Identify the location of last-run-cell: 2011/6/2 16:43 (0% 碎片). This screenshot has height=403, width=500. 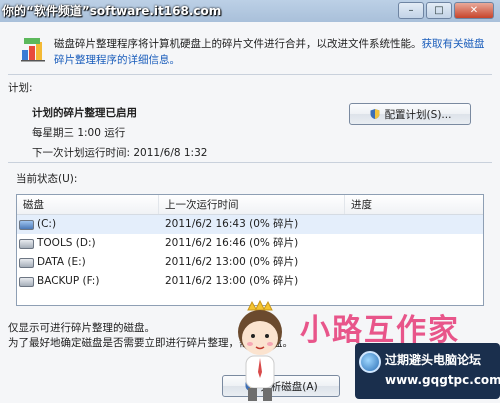
(232, 224).